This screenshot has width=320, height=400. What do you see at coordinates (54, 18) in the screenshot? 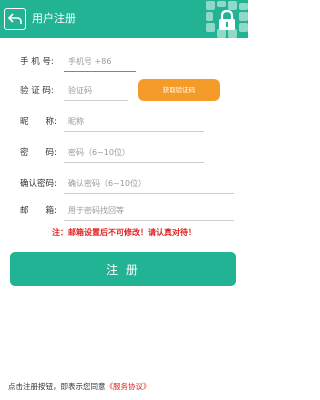
I see `page-title: 用户注册` at bounding box center [54, 18].